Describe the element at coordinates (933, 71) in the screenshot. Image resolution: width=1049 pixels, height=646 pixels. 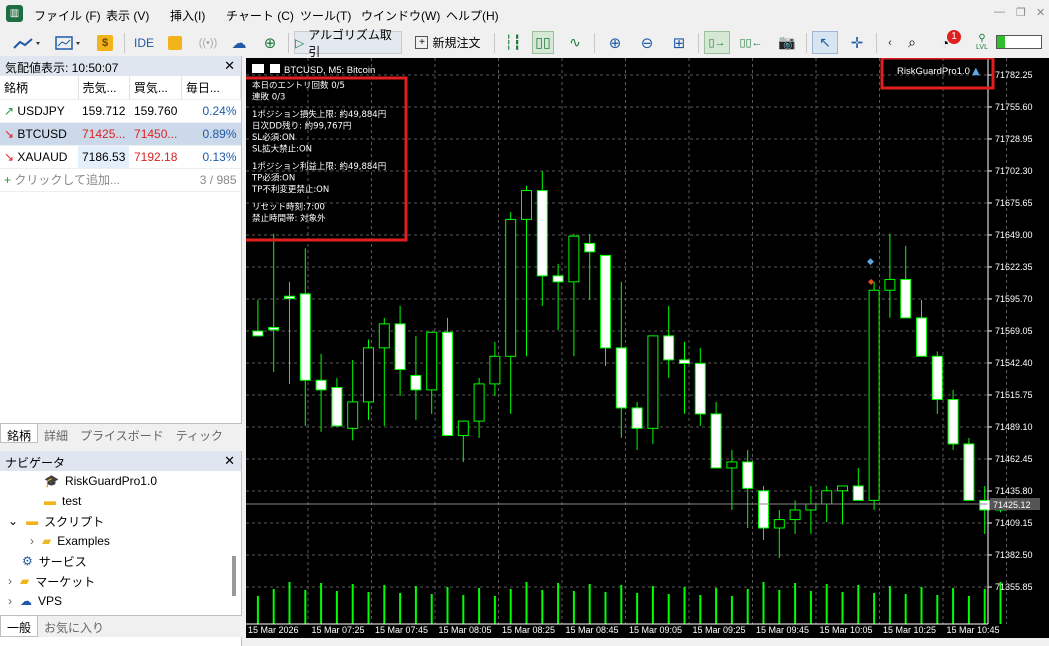
I see `ea-label: RiskGuardPro1.0` at that location.